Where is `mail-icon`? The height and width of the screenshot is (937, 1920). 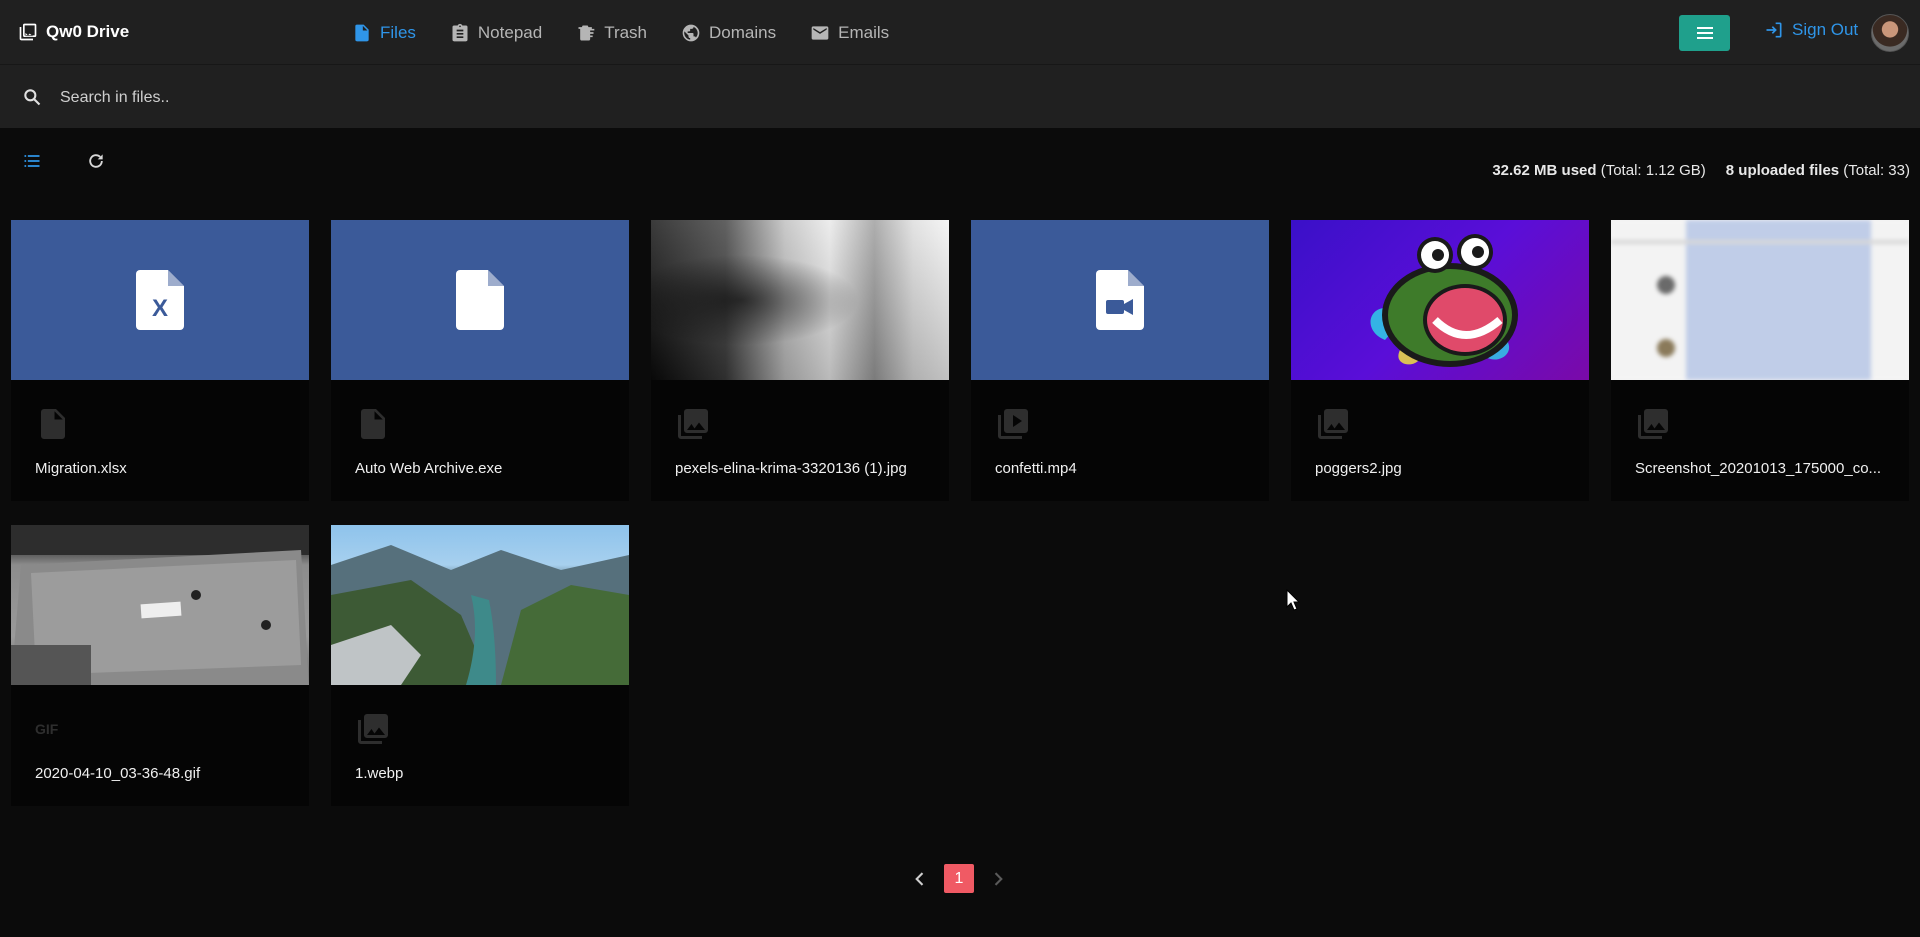 mail-icon is located at coordinates (820, 33).